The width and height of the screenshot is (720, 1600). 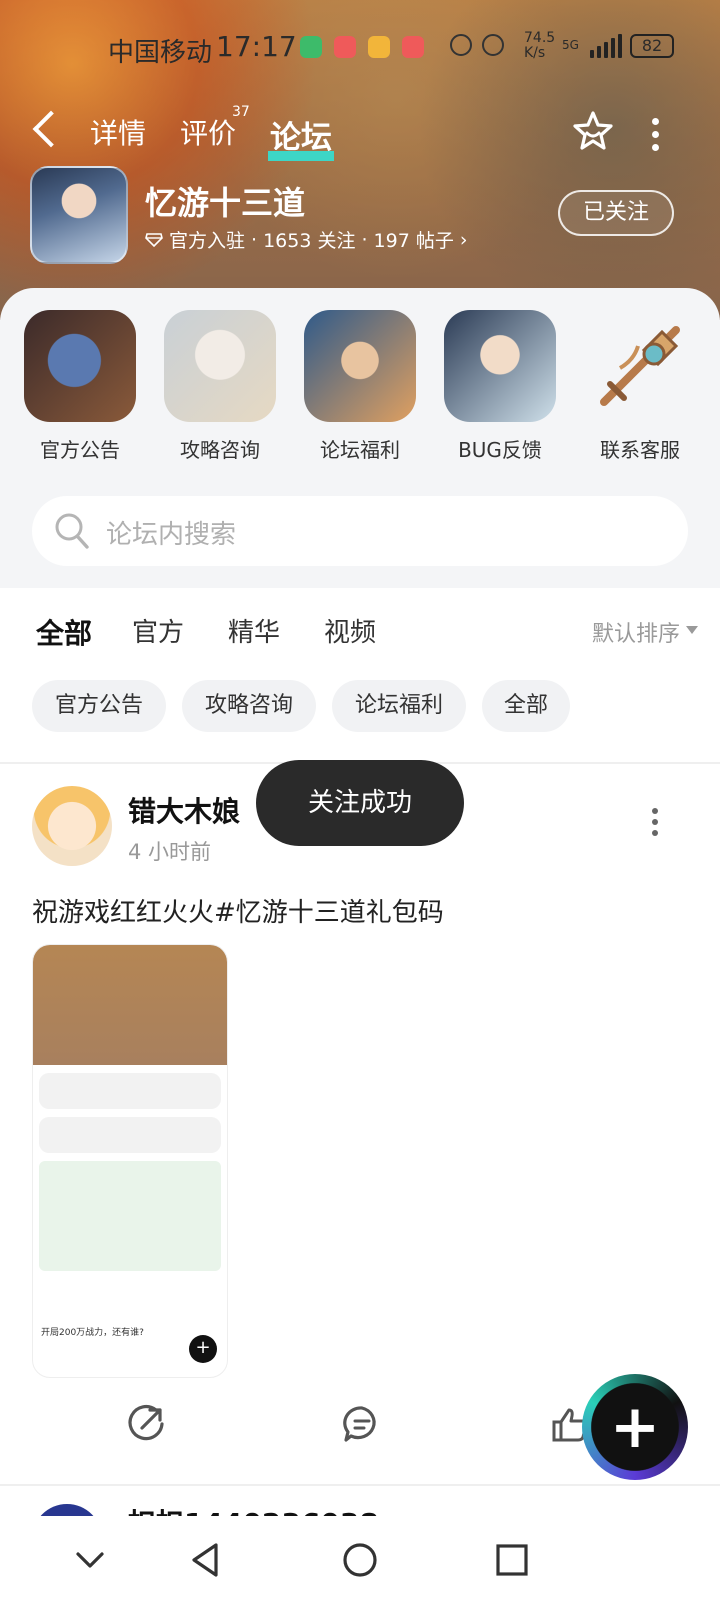 I want to click on create-post-button: +, so click(x=635, y=1427).